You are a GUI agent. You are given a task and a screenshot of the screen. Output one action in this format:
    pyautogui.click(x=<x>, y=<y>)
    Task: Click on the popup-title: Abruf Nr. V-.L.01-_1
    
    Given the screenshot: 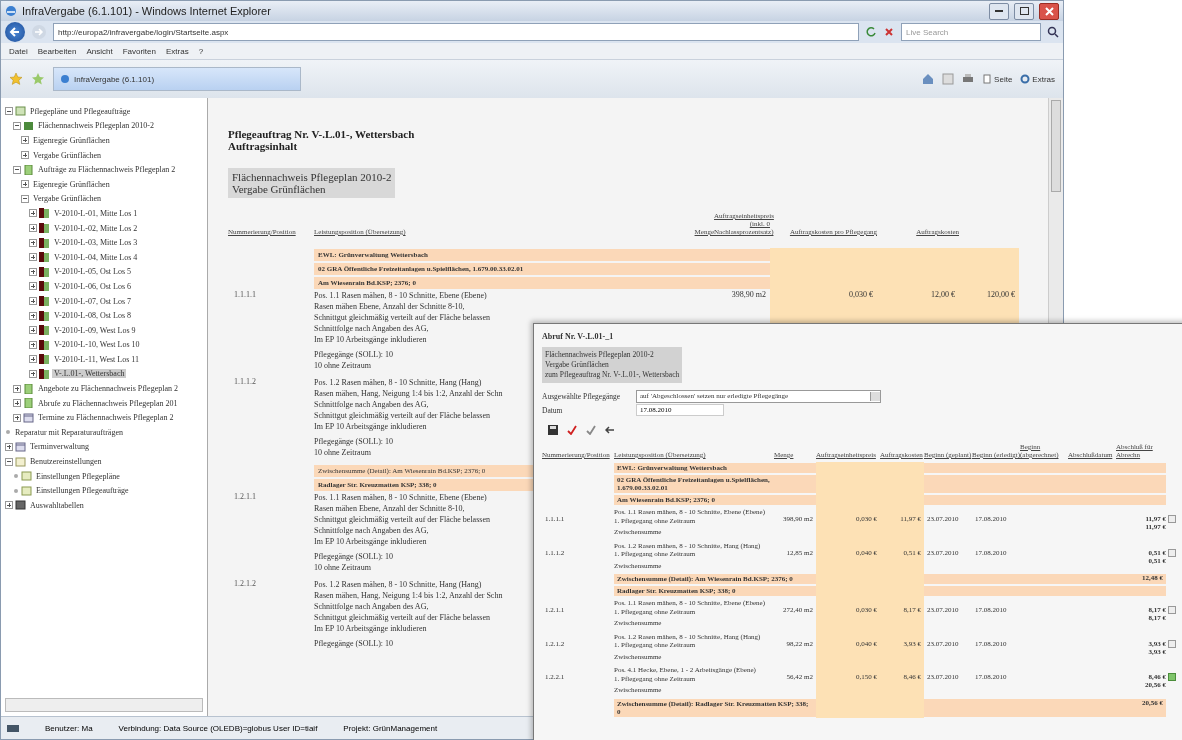 What is the action you would take?
    pyautogui.click(x=578, y=336)
    